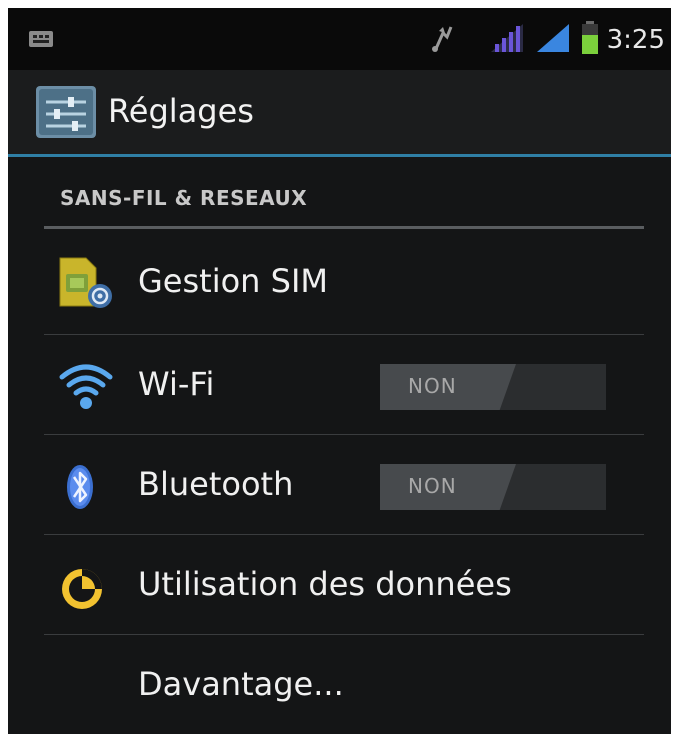 The image size is (679, 742). What do you see at coordinates (339, 113) in the screenshot?
I see `action-bar: Réglages` at bounding box center [339, 113].